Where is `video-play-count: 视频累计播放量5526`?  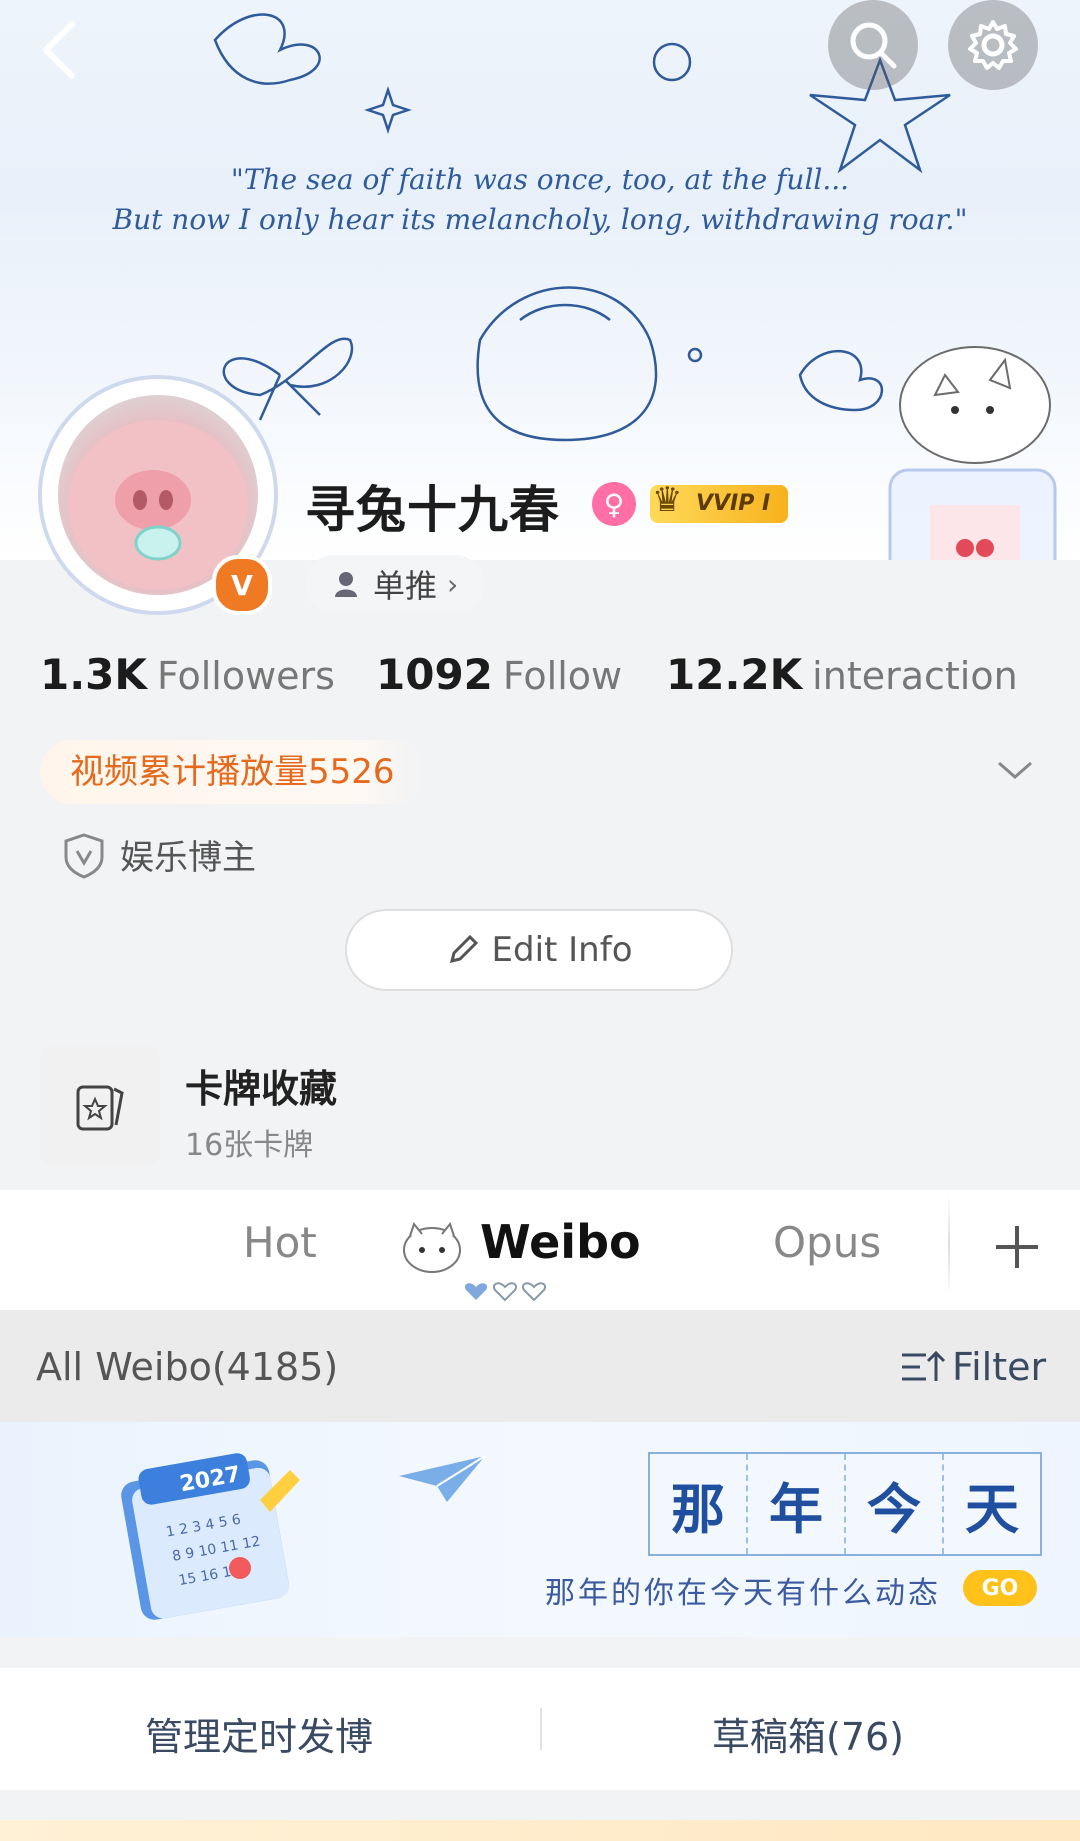 video-play-count: 视频累计播放量5526 is located at coordinates (232, 772).